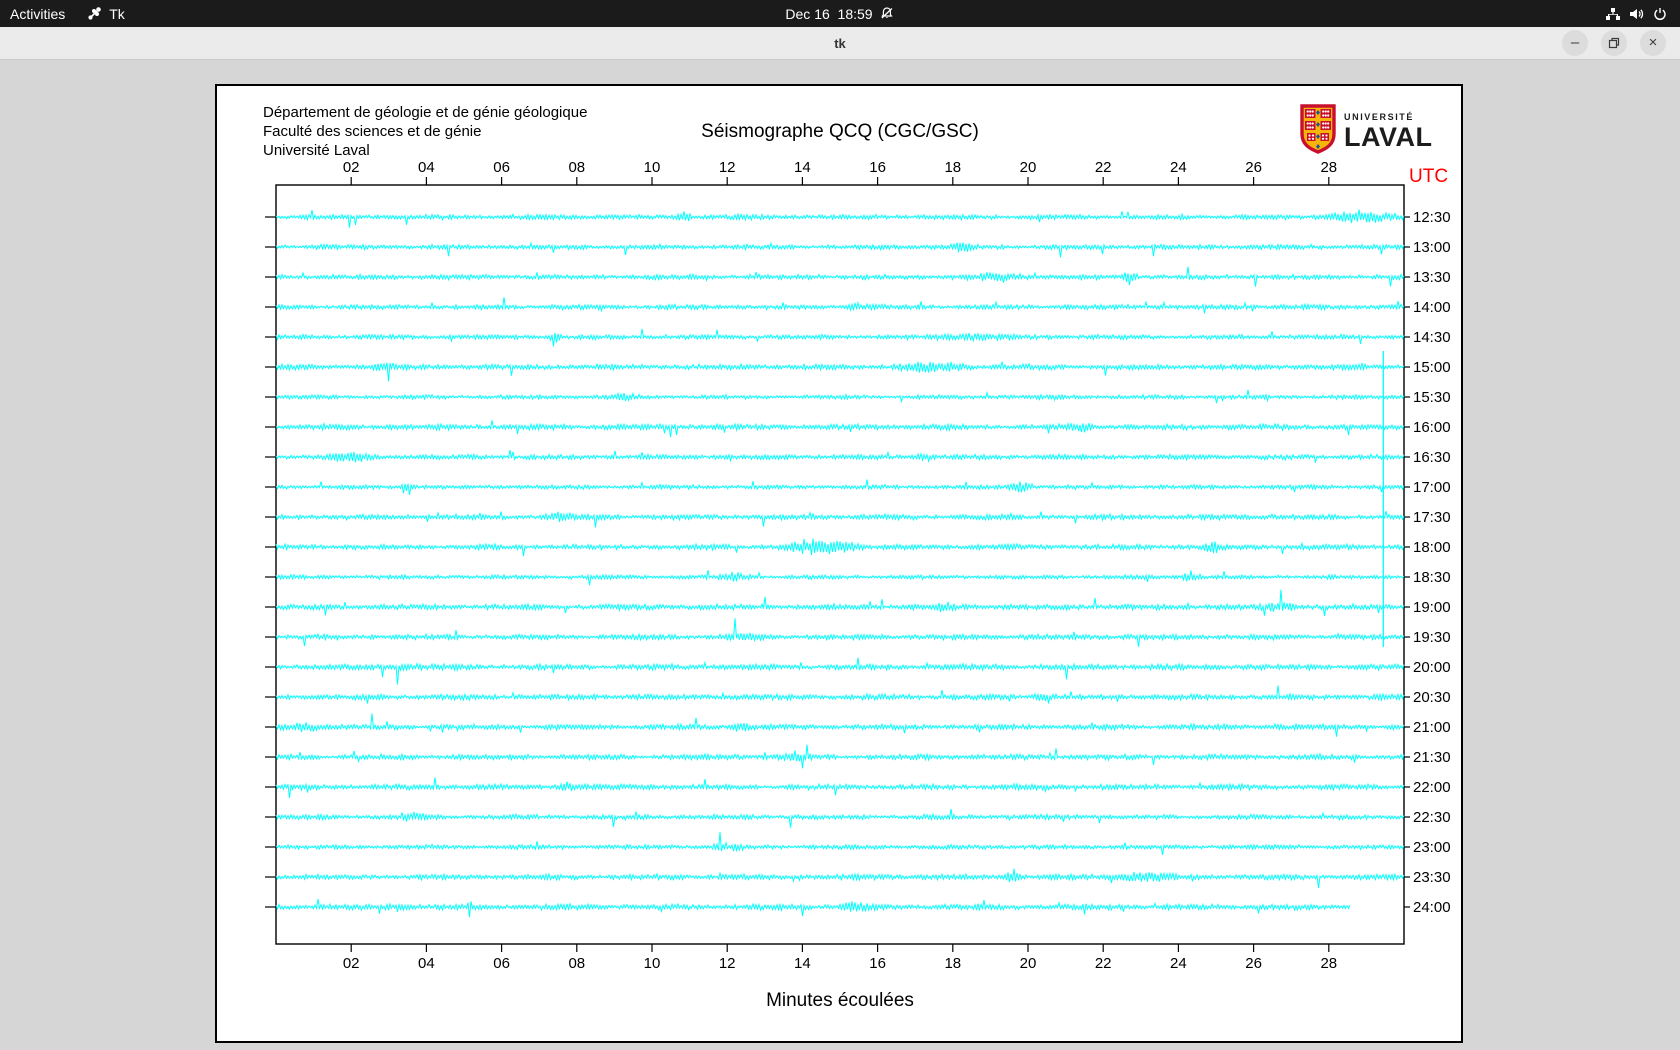  Describe the element at coordinates (652, 167) in the screenshot. I see `x-tick-label-top: 10` at that location.